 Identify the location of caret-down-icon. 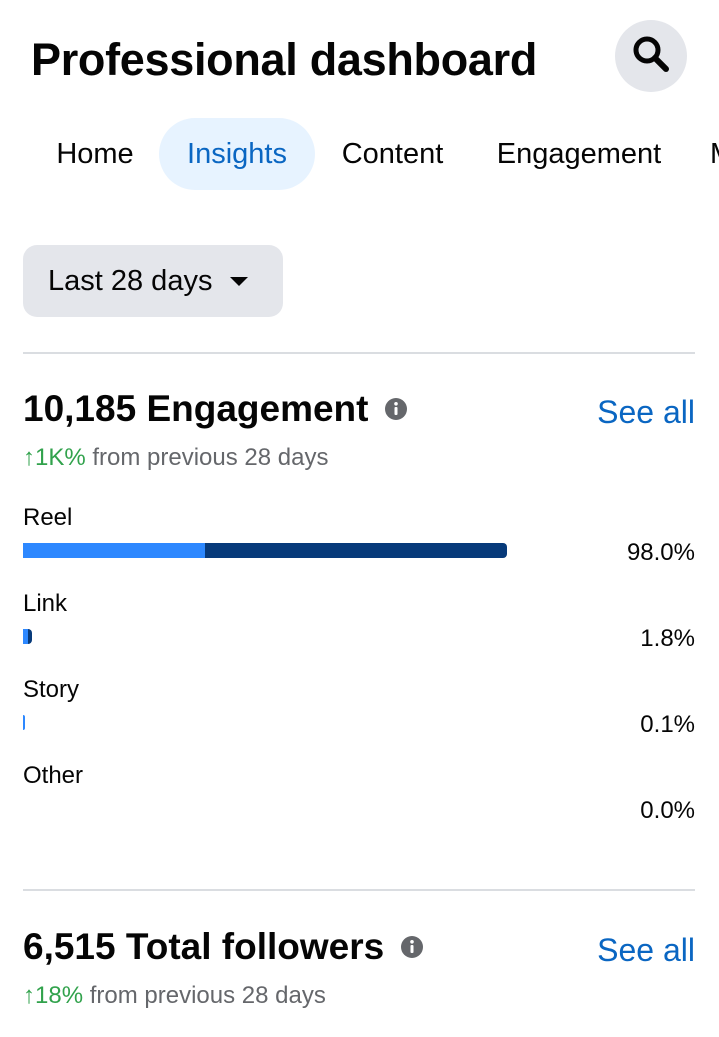
(239, 281).